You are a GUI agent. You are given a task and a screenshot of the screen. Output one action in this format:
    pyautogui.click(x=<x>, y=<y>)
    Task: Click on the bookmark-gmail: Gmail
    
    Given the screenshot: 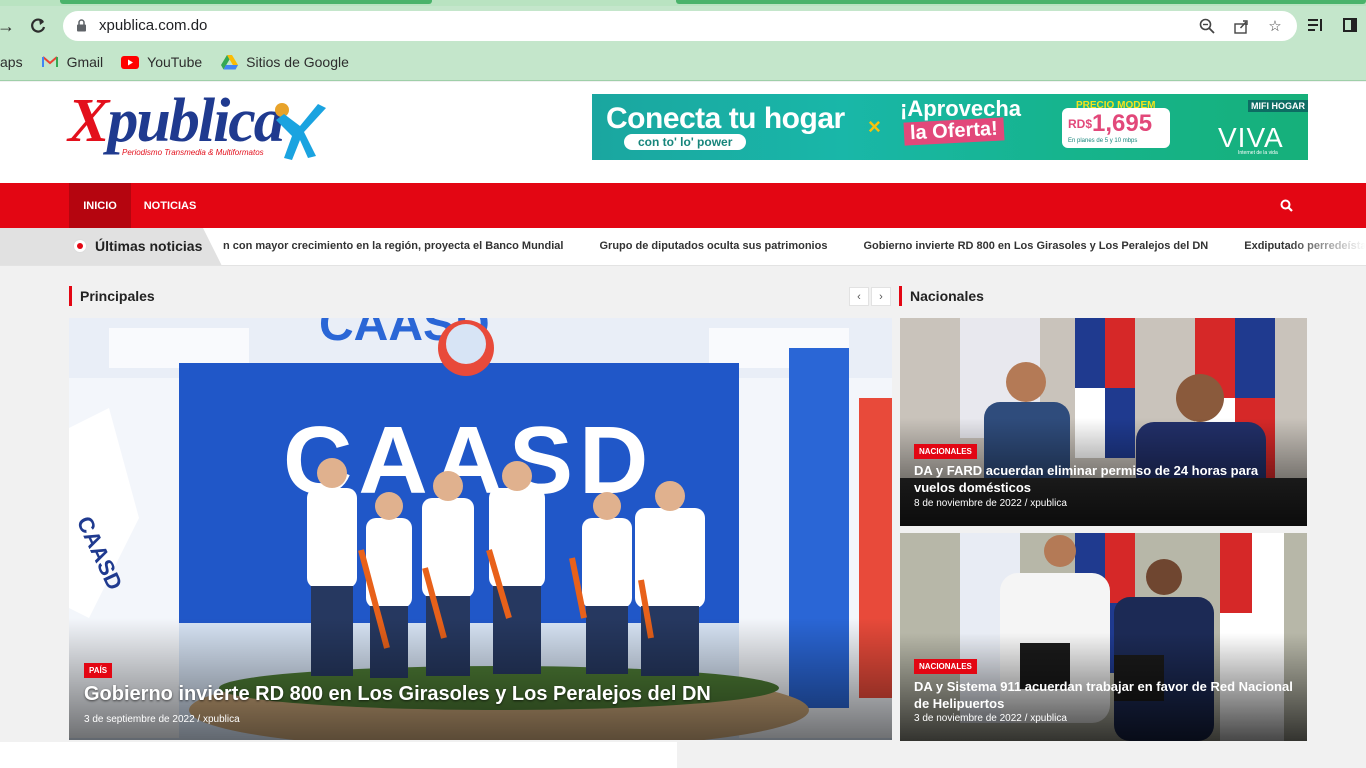 What is the action you would take?
    pyautogui.click(x=72, y=62)
    